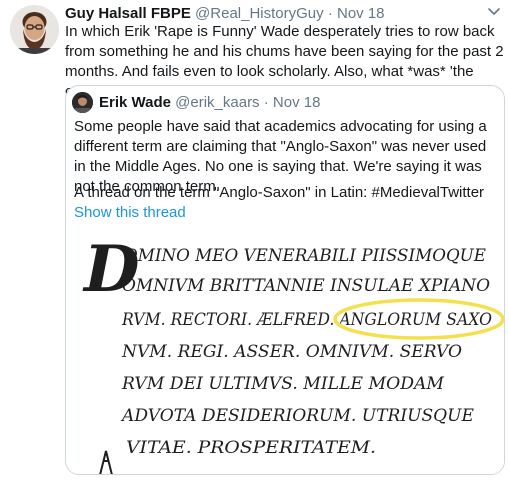 The height and width of the screenshot is (480, 509). What do you see at coordinates (217, 102) in the screenshot?
I see `quoted-author-handle: @erik_kaars` at bounding box center [217, 102].